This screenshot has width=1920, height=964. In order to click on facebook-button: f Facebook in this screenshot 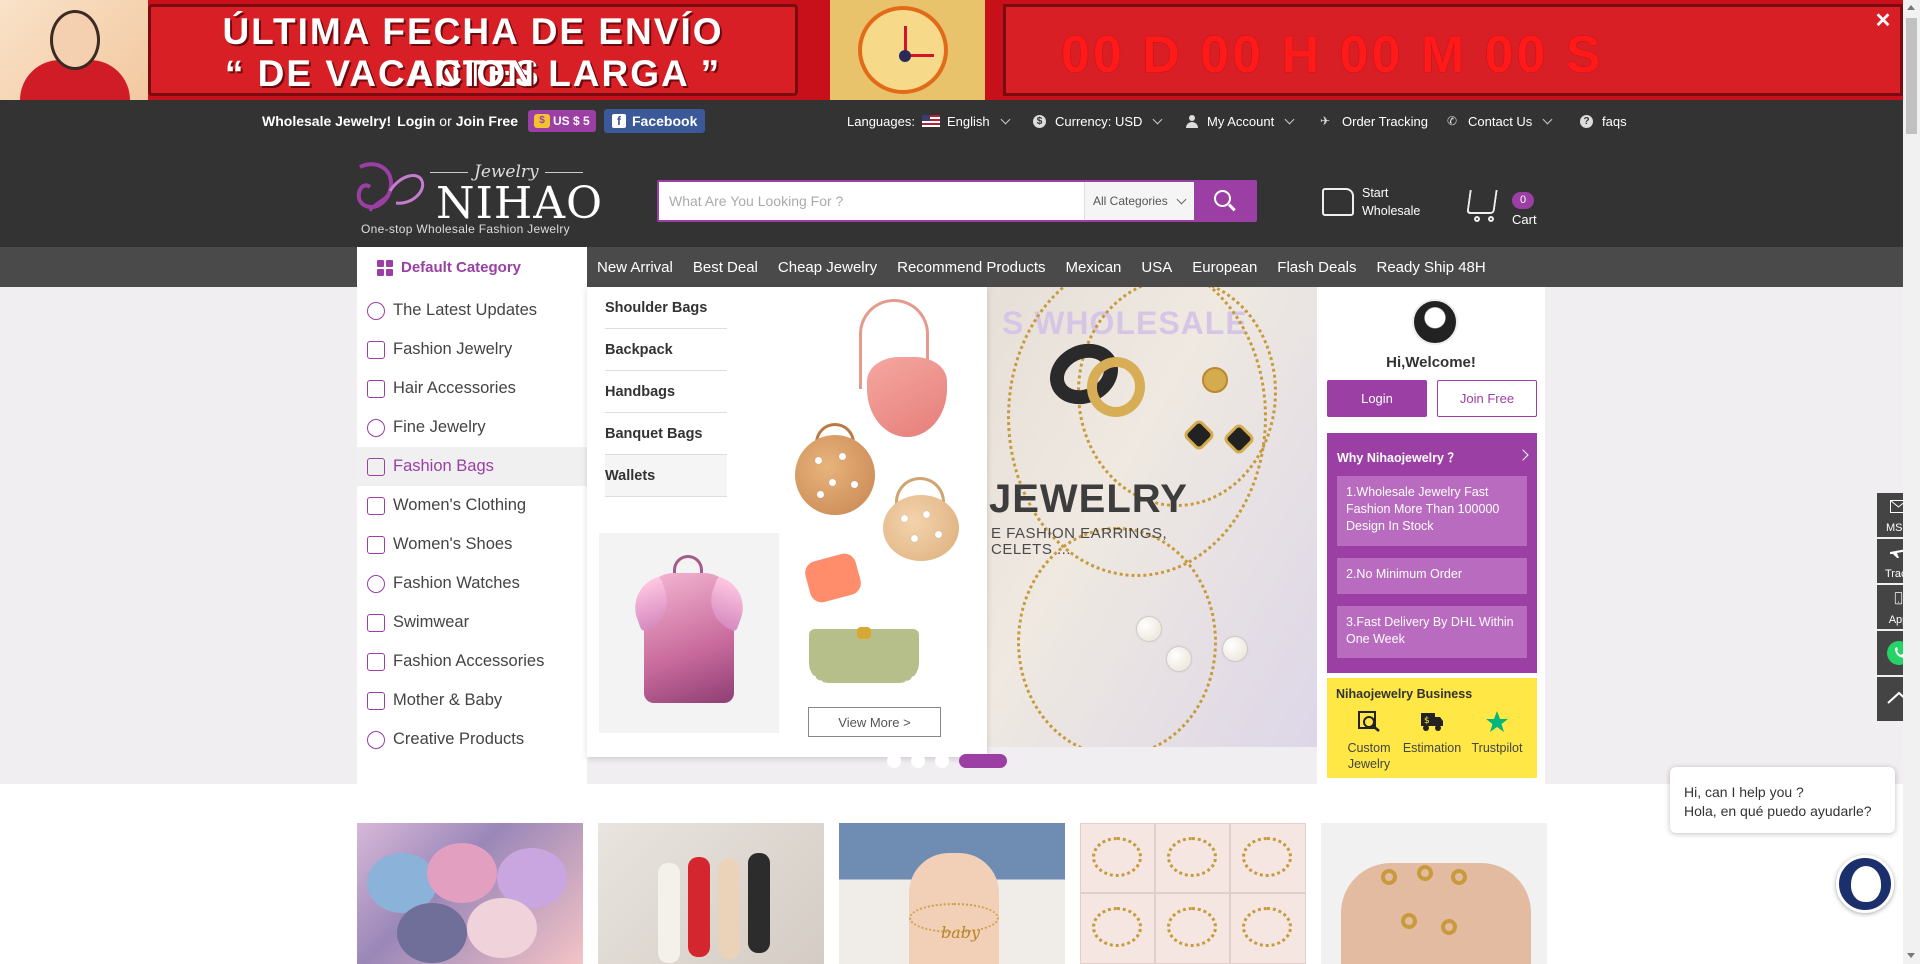, I will do `click(655, 121)`.